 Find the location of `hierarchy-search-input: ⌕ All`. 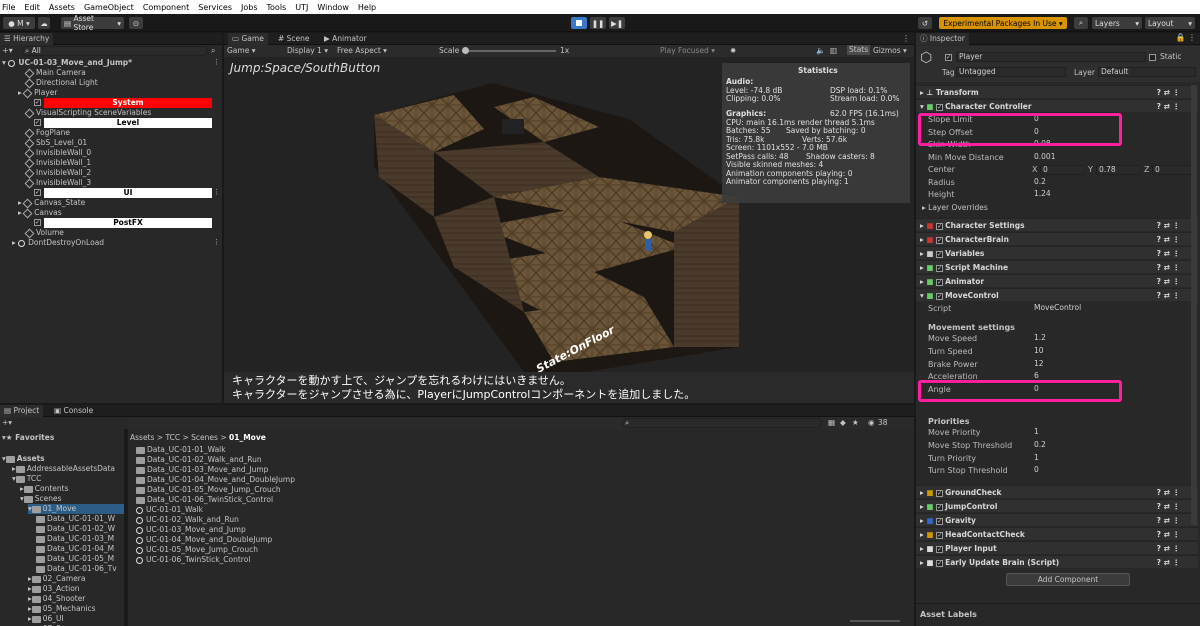

hierarchy-search-input: ⌕ All is located at coordinates (115, 51).